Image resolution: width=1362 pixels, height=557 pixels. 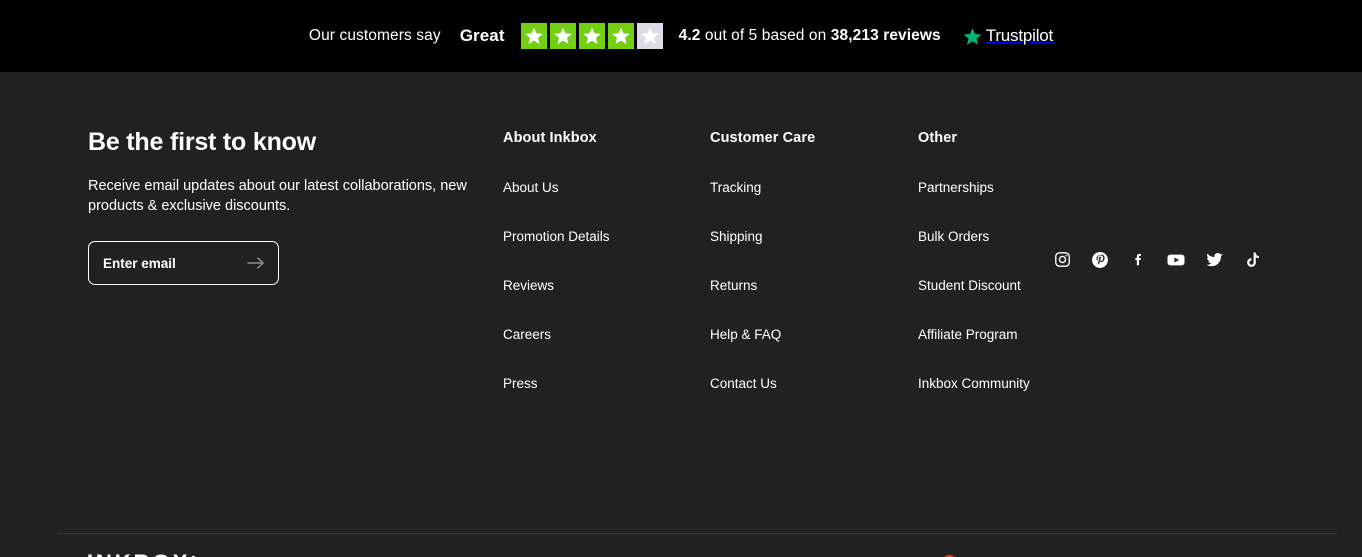 What do you see at coordinates (980, 187) in the screenshot?
I see `footer-link-partnerships: Partnerships` at bounding box center [980, 187].